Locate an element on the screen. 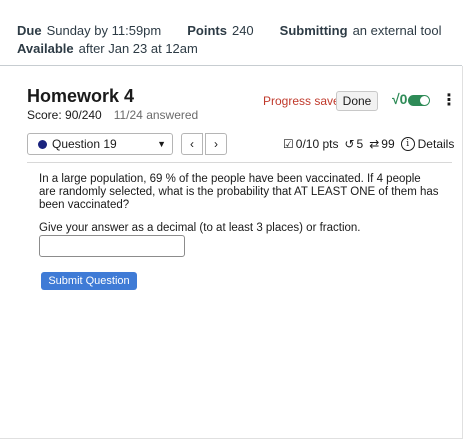  repeat-icon: ⇄ is located at coordinates (374, 144).